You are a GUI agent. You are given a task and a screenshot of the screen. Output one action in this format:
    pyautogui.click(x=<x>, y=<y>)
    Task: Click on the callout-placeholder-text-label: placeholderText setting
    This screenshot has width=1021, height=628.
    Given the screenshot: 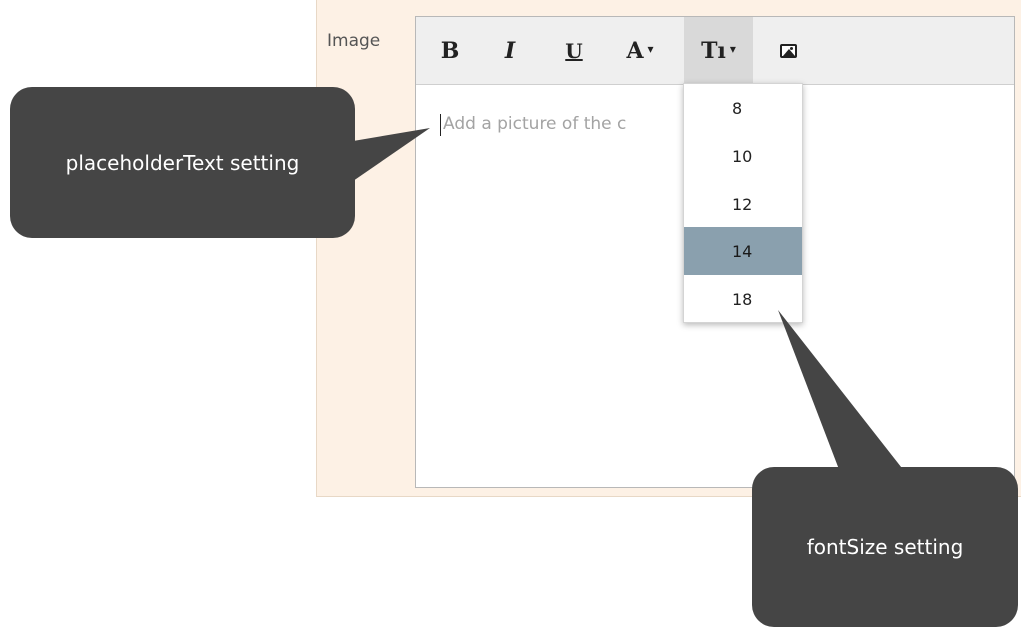 What is the action you would take?
    pyautogui.click(x=182, y=162)
    